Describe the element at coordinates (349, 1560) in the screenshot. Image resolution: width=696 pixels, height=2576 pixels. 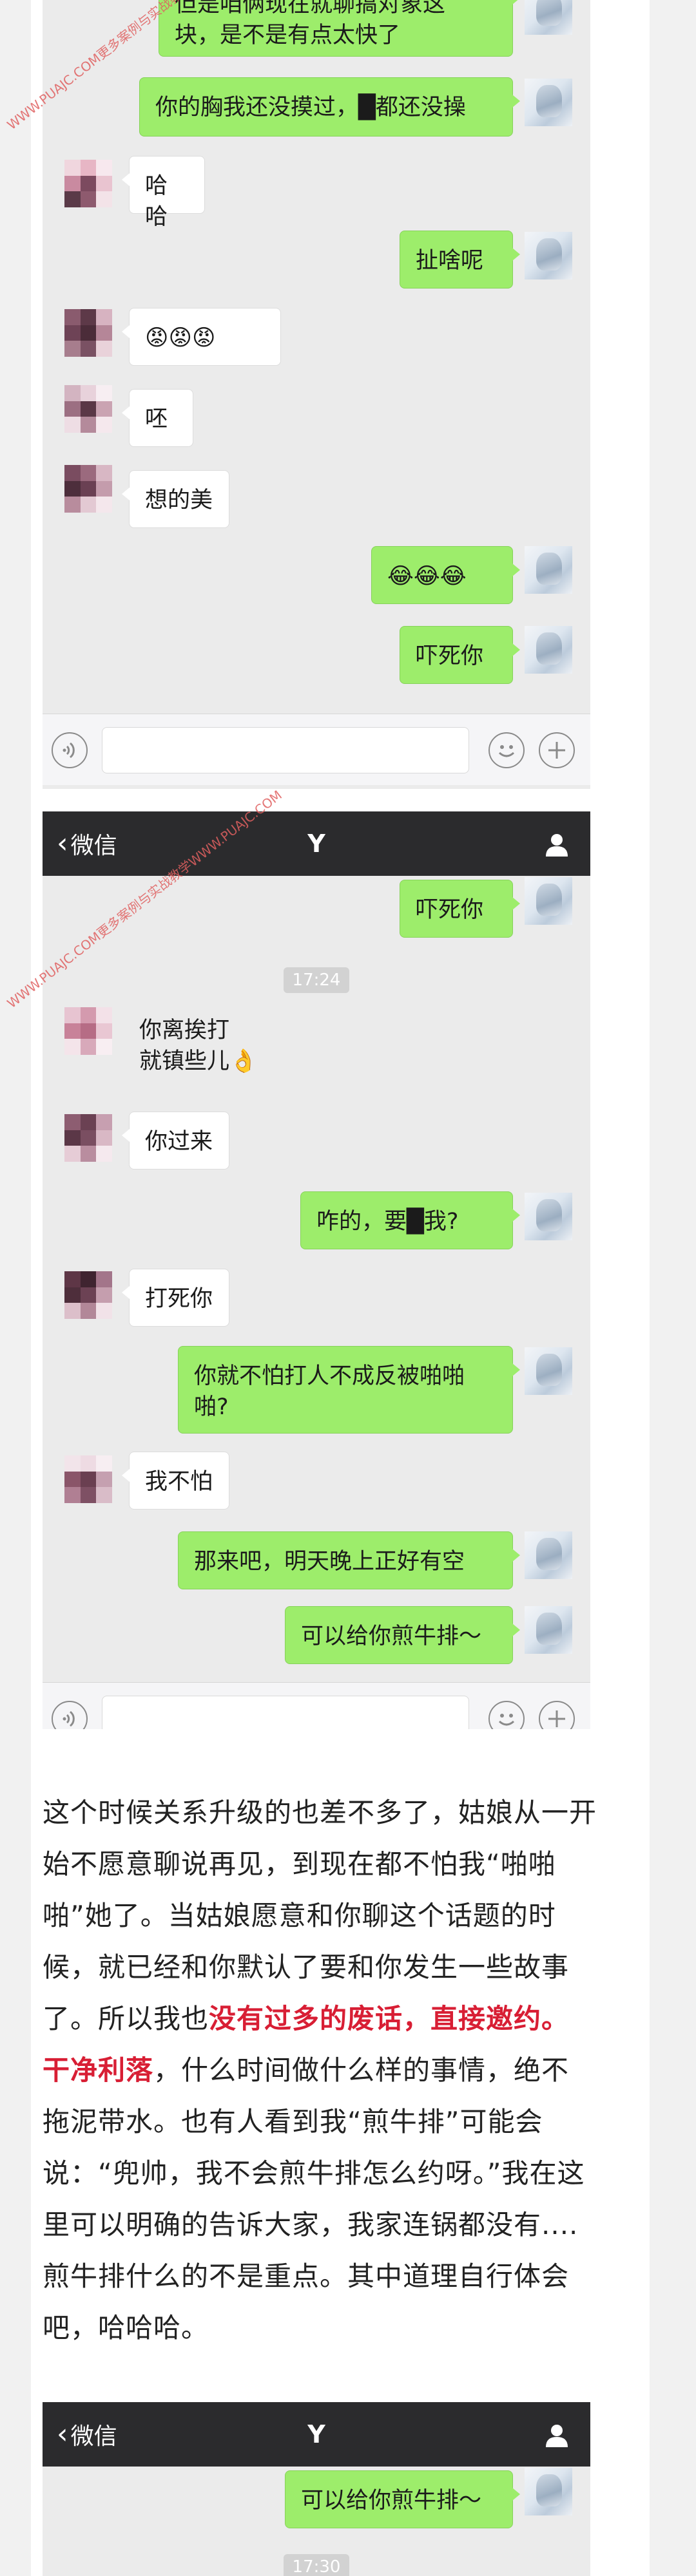
I see `message-bubble-out: 那来吧，明天晚上正好有空` at that location.